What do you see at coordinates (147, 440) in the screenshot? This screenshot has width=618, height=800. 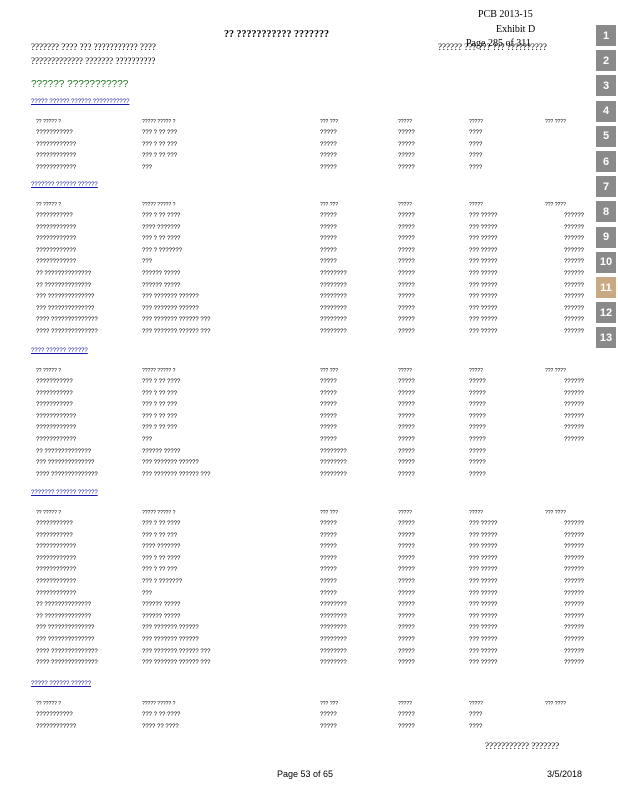 I see `table-cell: ???` at bounding box center [147, 440].